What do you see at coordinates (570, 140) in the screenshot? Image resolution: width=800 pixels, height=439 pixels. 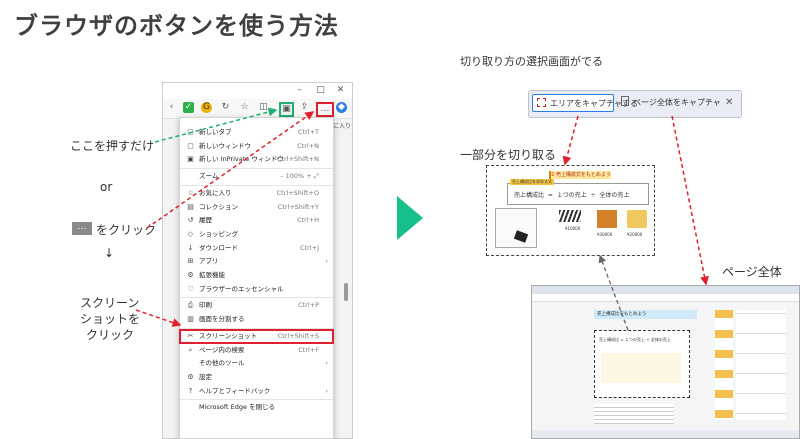 I see `arrow-to-partial` at bounding box center [570, 140].